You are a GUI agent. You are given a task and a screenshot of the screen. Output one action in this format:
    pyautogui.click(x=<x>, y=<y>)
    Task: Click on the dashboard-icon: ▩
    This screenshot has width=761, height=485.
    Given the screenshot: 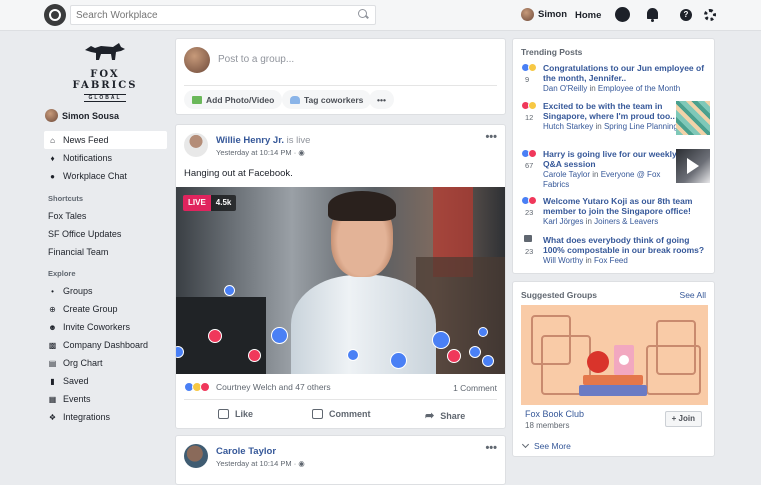 What is the action you would take?
    pyautogui.click(x=52, y=345)
    